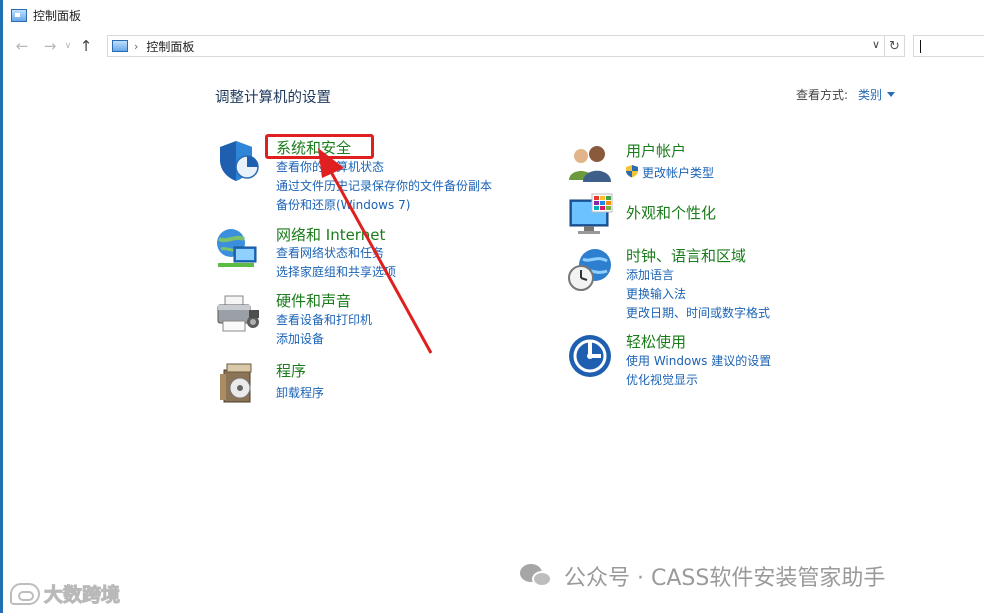  I want to click on ease-of-access-icon, so click(590, 356).